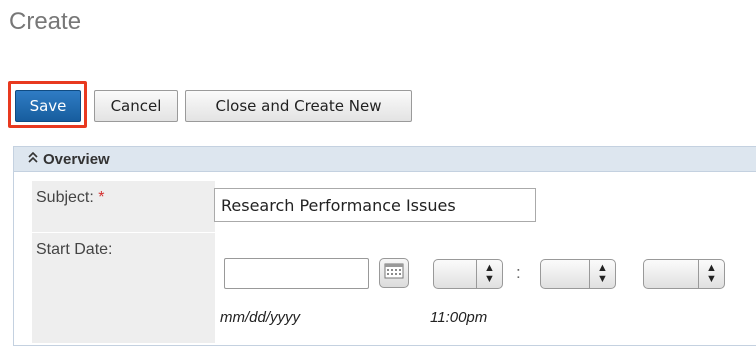 This screenshot has width=756, height=346. I want to click on subject-label: Subject:, so click(65, 197).